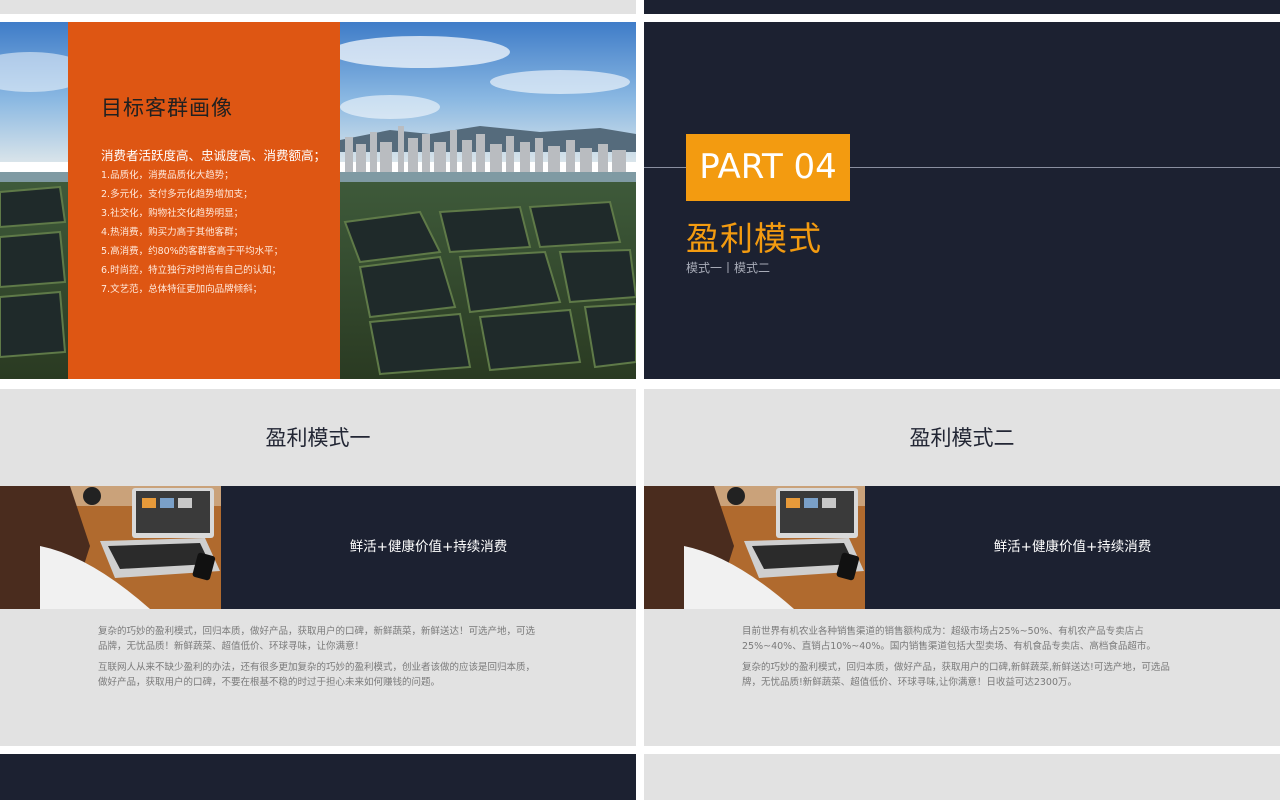 This screenshot has width=1280, height=800. I want to click on slide-thumbnail-bottom-right, so click(962, 777).